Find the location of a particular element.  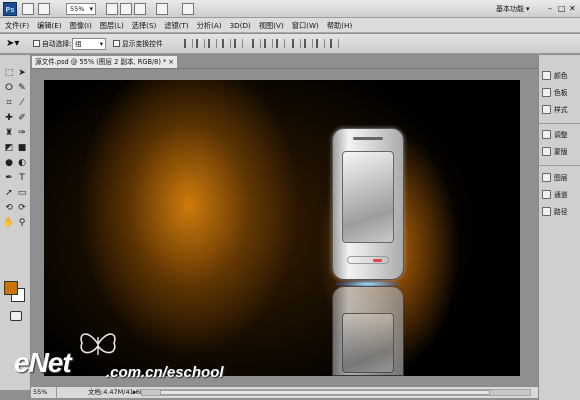

zoom-tool-icon: ⚲ is located at coordinates (22, 223).